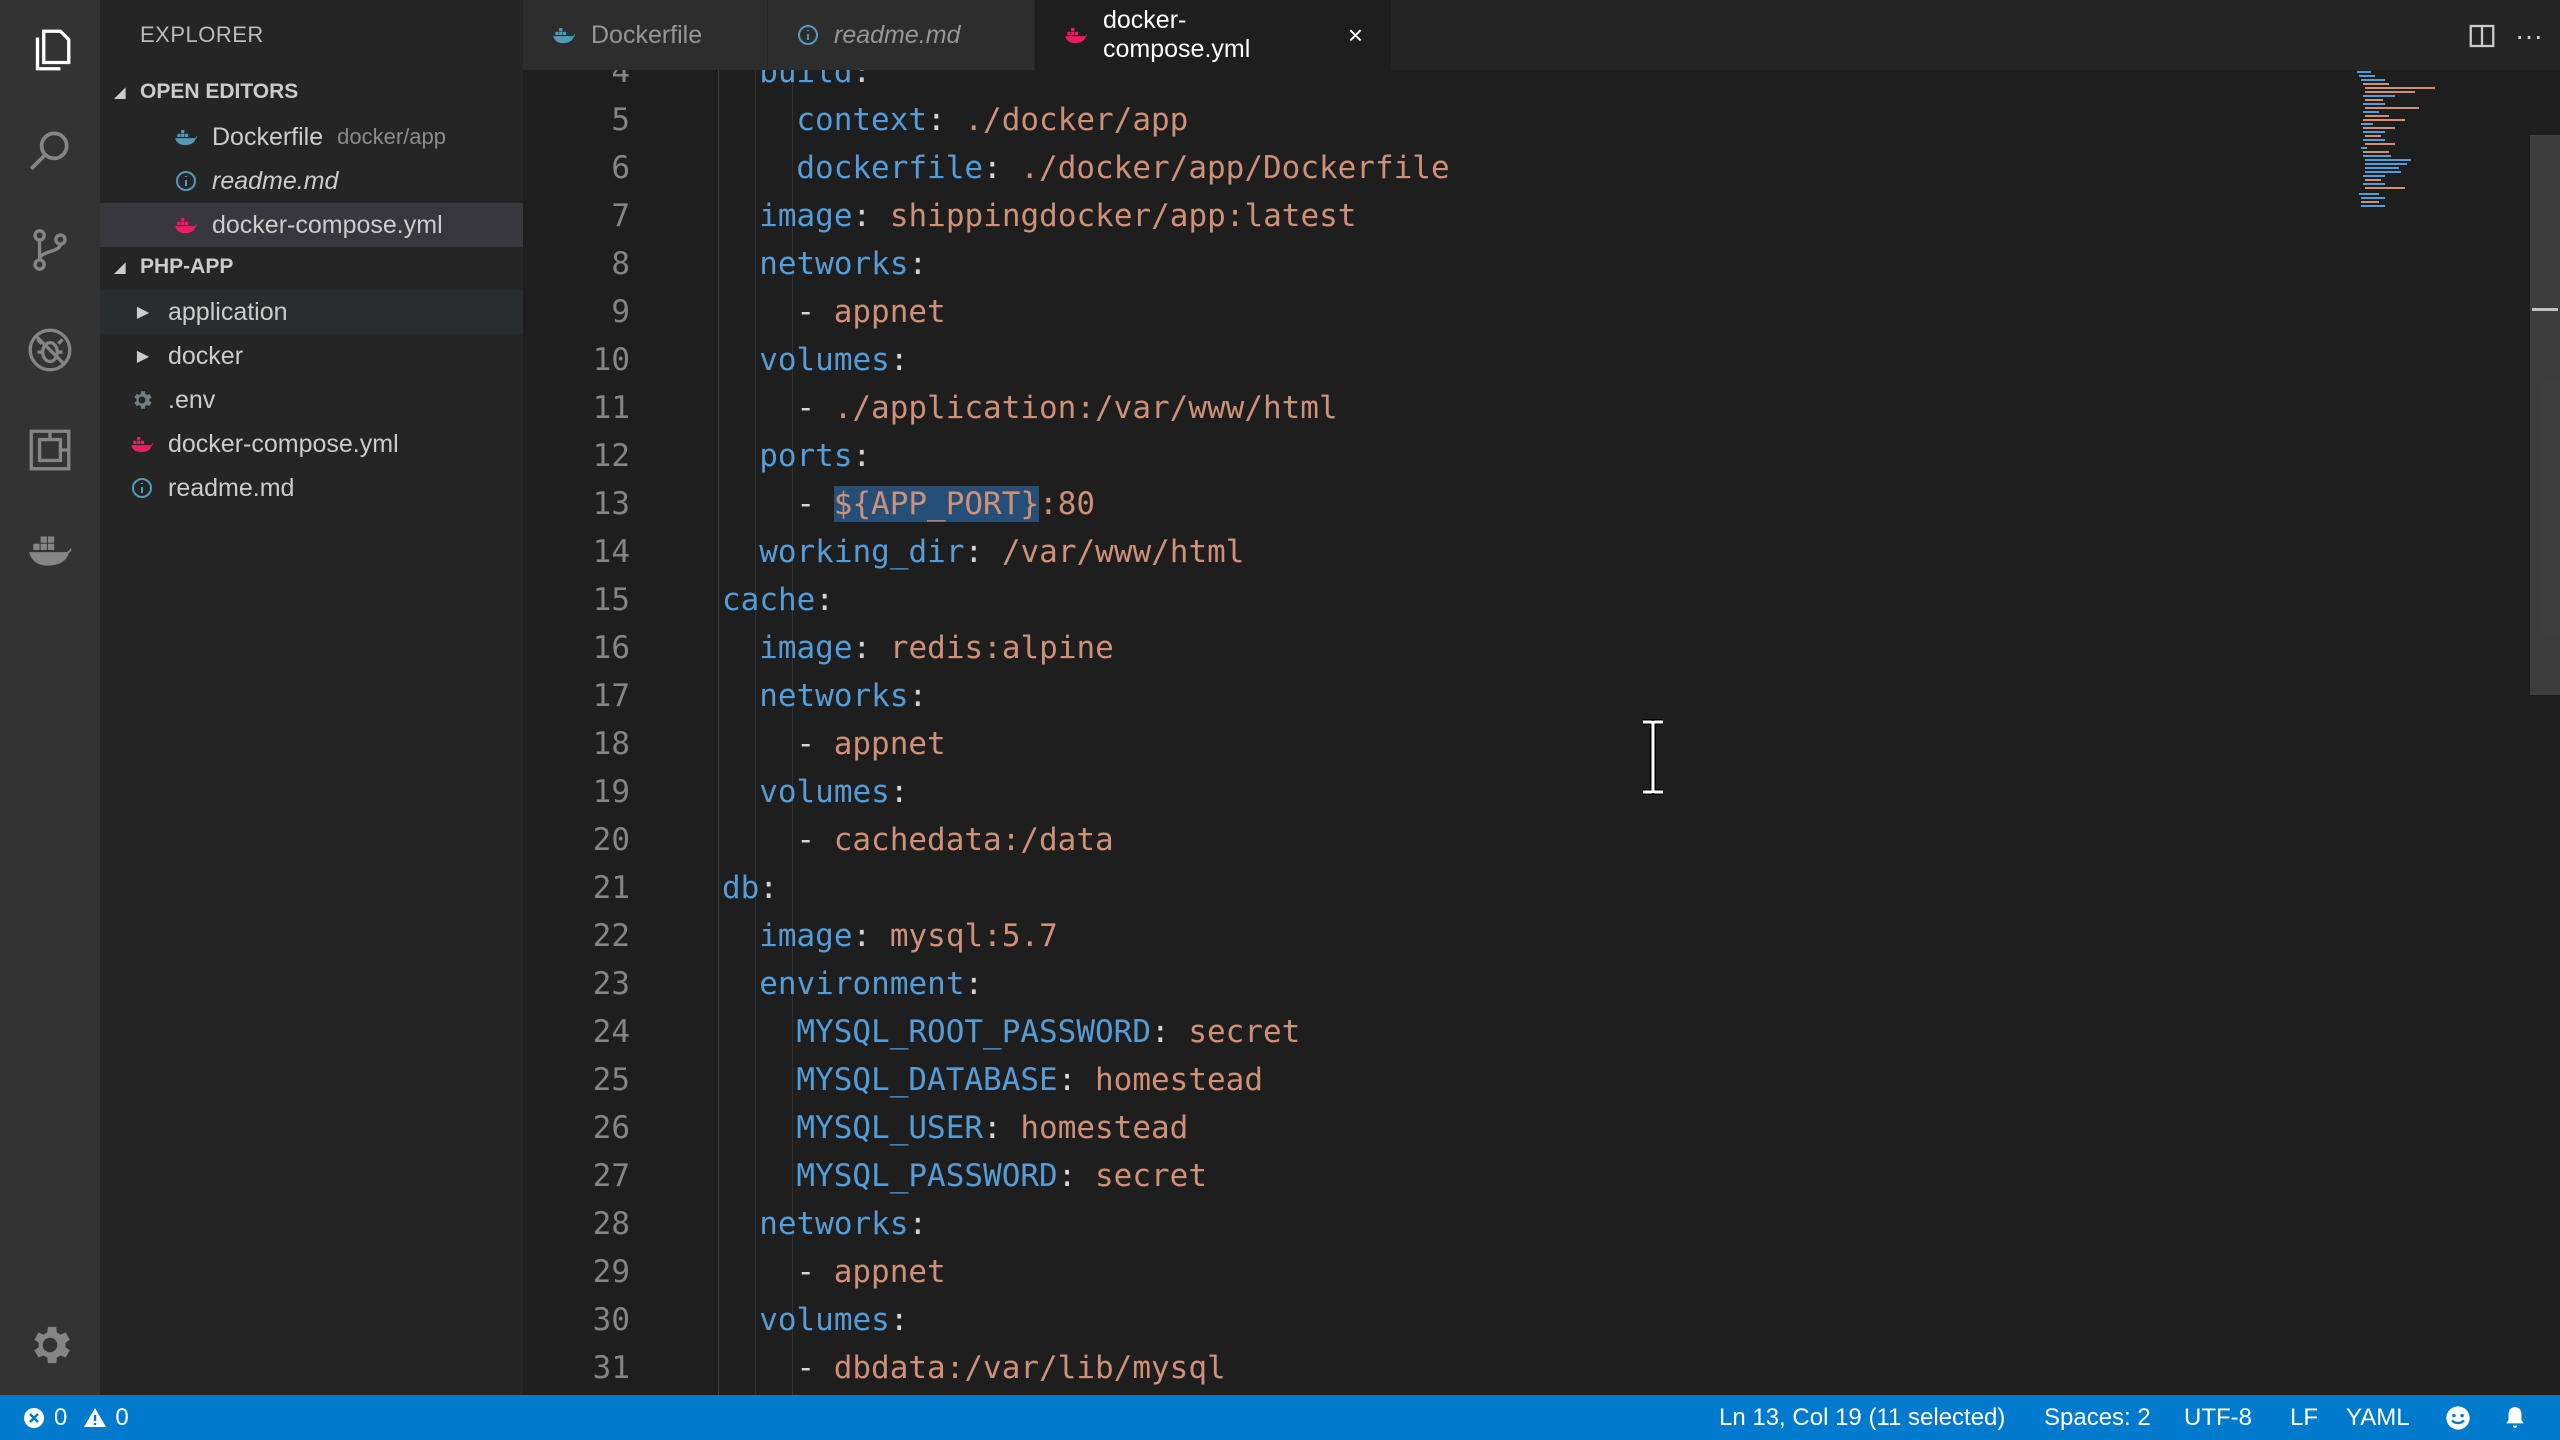 Image resolution: width=2560 pixels, height=1440 pixels. I want to click on code-line: 8 networks:, so click(1423, 264).